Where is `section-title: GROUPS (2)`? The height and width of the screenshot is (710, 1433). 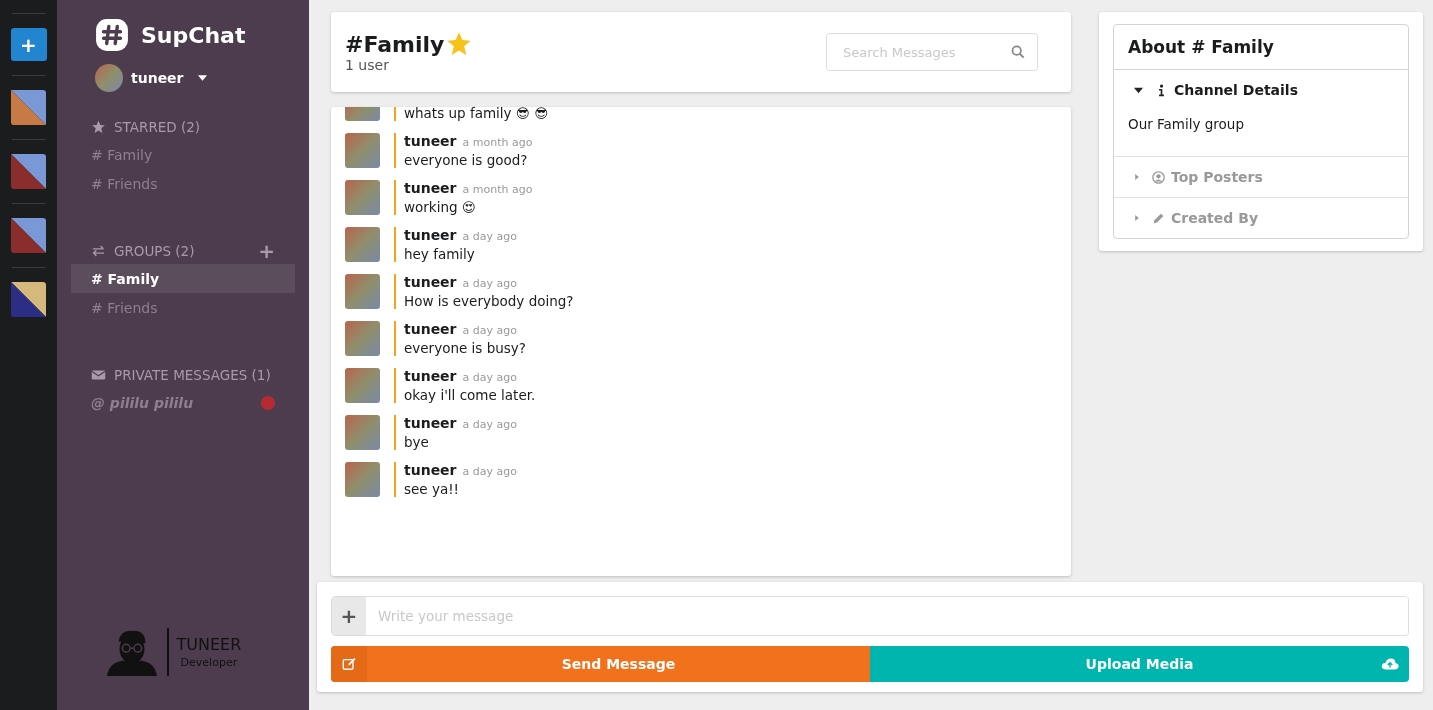
section-title: GROUPS (2) is located at coordinates (155, 251).